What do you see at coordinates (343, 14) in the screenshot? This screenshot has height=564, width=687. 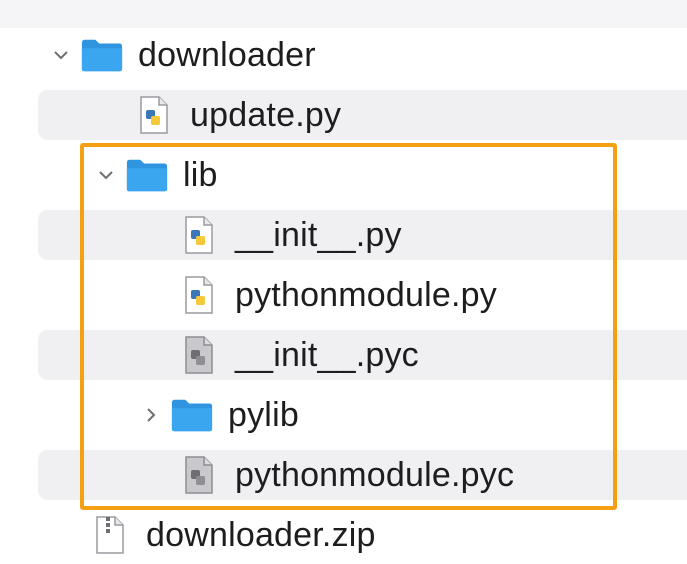 I see `top-strip` at bounding box center [343, 14].